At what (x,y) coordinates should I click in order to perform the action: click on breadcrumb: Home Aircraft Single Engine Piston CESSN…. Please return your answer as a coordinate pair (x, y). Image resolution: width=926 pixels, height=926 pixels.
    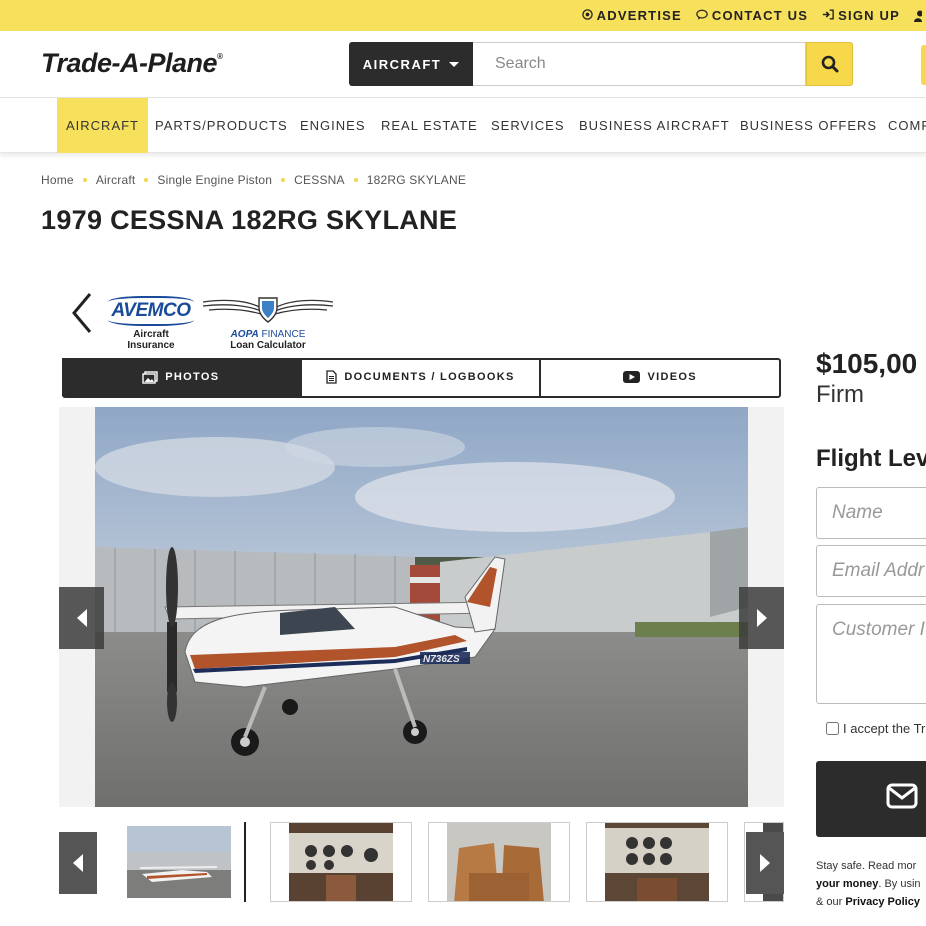
    Looking at the image, I should click on (253, 180).